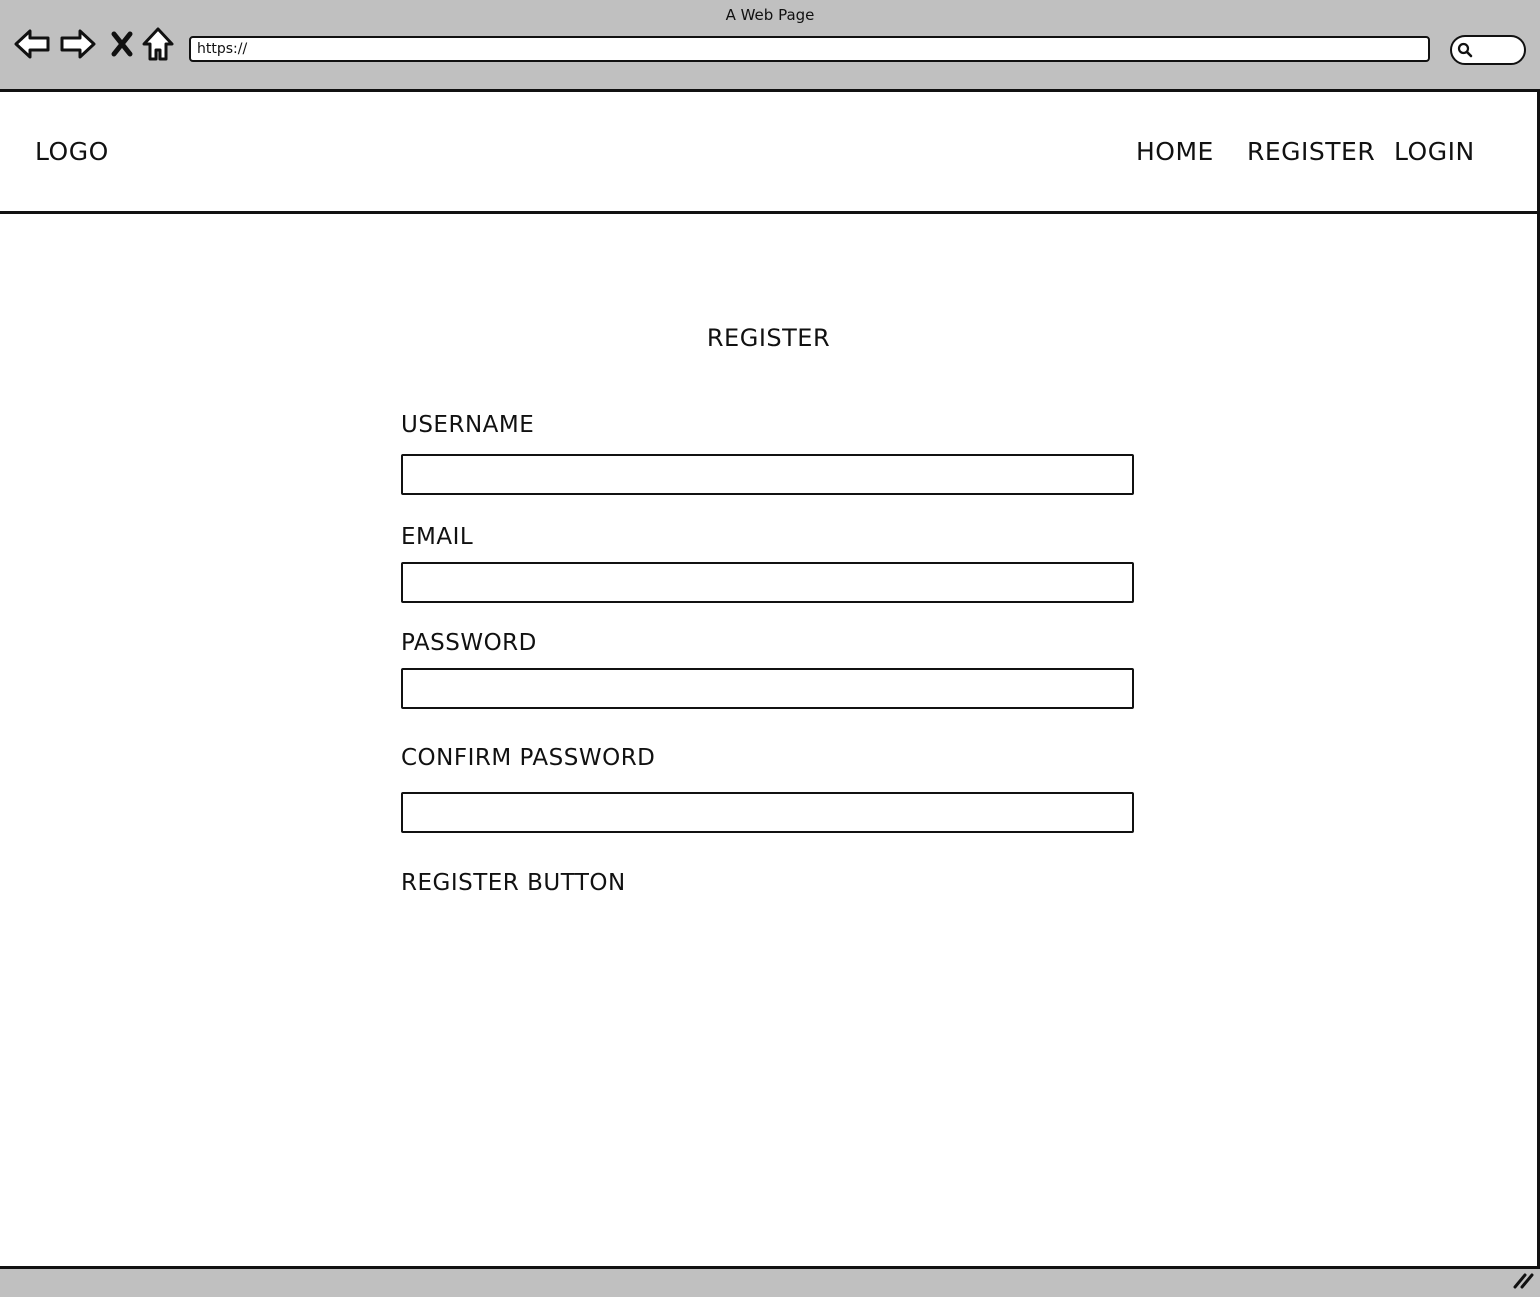 This screenshot has height=1297, width=1540. I want to click on close-icon, so click(122, 44).